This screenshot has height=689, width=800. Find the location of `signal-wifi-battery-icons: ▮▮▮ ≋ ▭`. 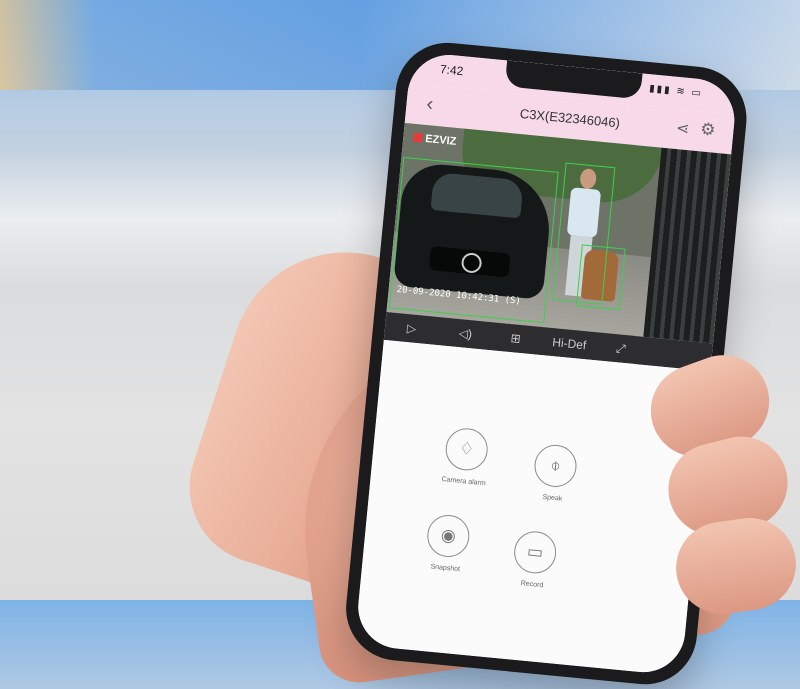

signal-wifi-battery-icons: ▮▮▮ ≋ ▭ is located at coordinates (676, 91).